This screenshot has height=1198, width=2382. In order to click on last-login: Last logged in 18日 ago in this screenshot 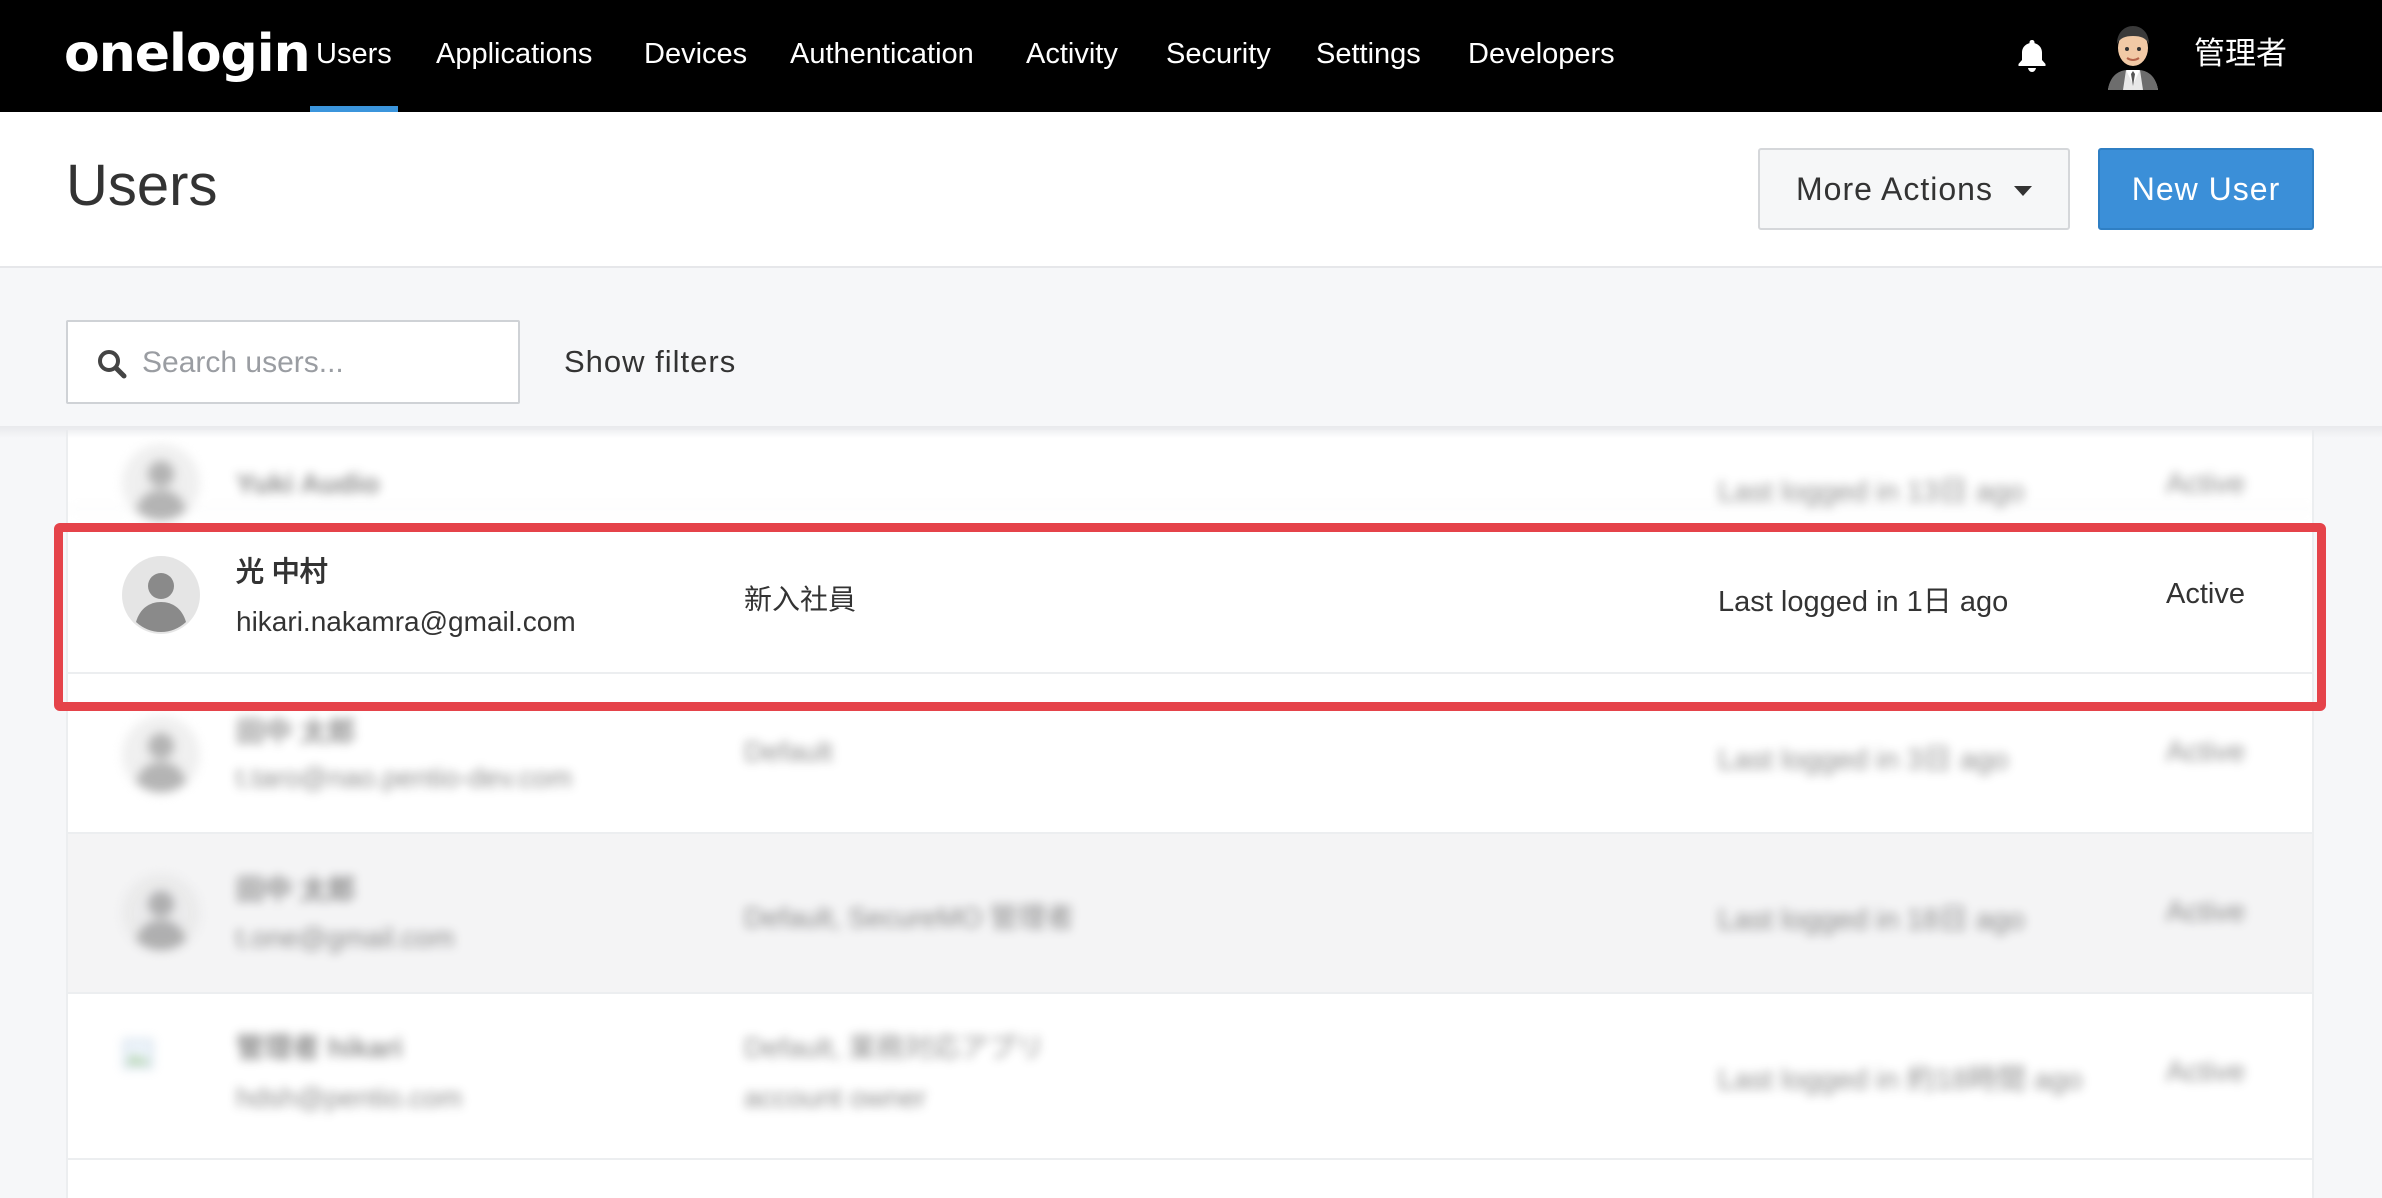, I will do `click(1871, 920)`.